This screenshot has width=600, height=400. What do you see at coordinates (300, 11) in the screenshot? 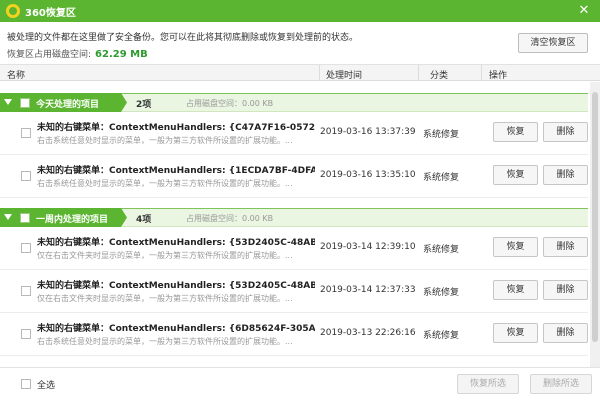
I see `title-bar: 360恢复区 ✕` at bounding box center [300, 11].